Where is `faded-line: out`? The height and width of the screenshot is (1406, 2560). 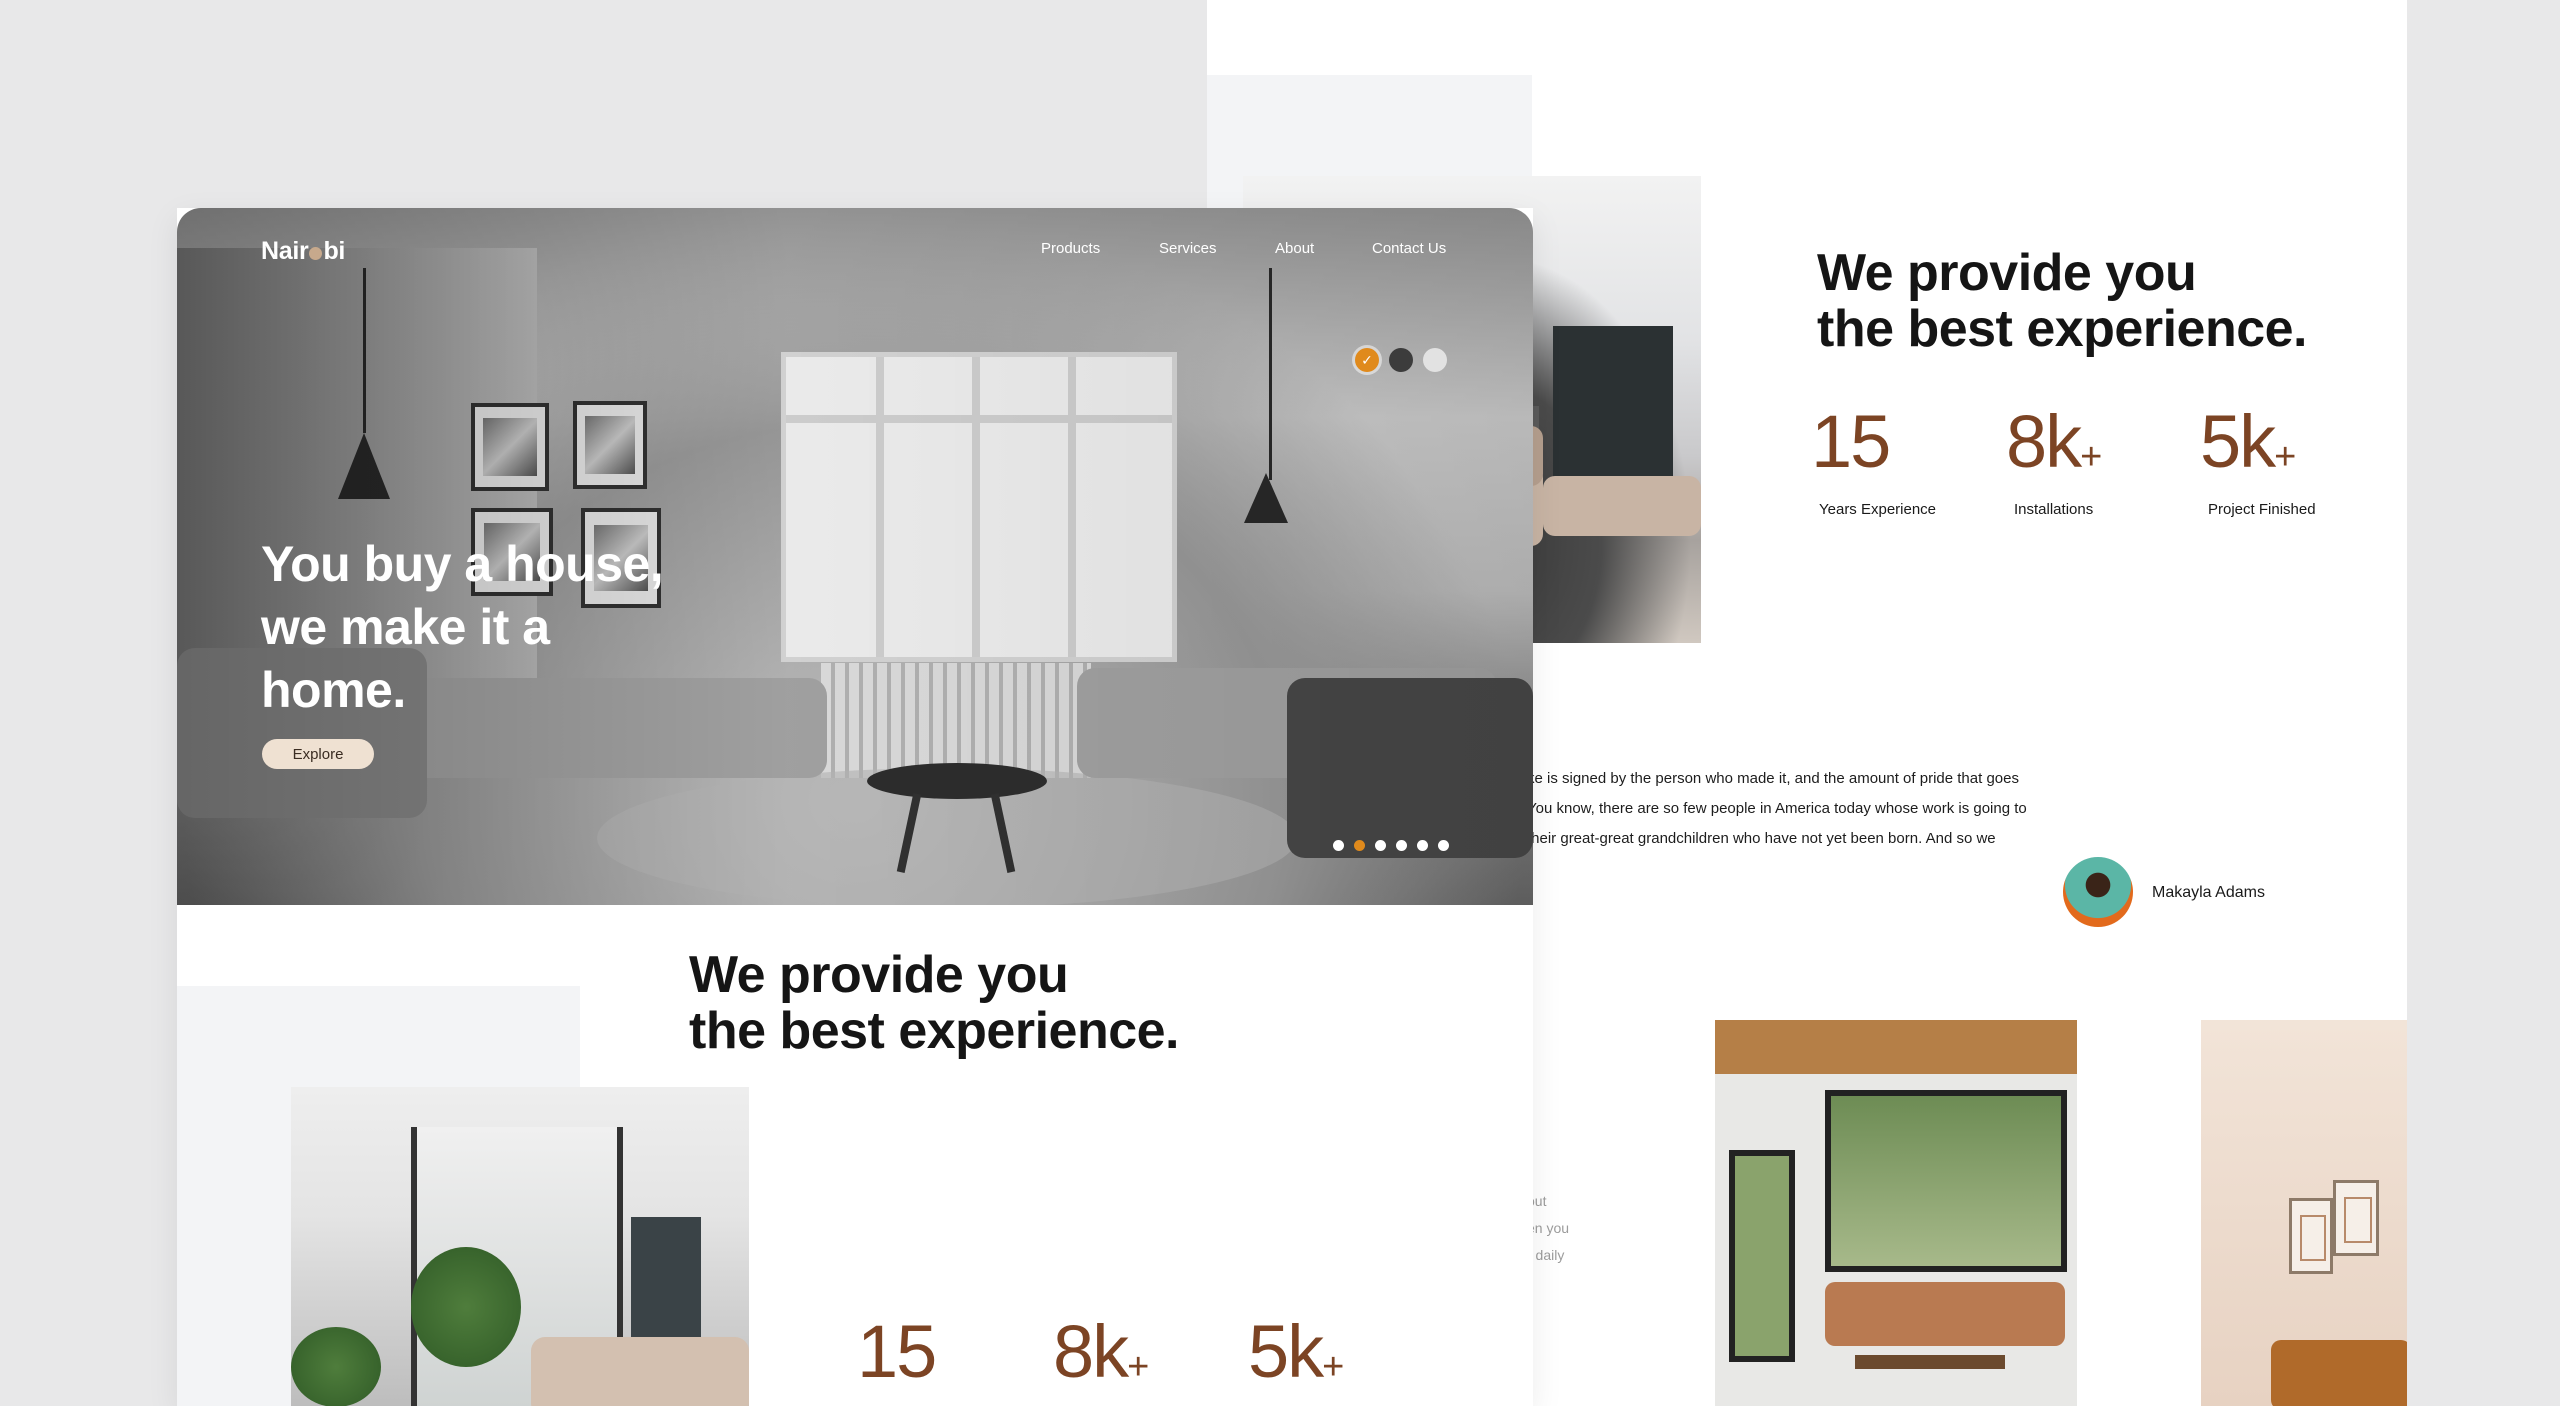 faded-line: out is located at coordinates (1537, 1201).